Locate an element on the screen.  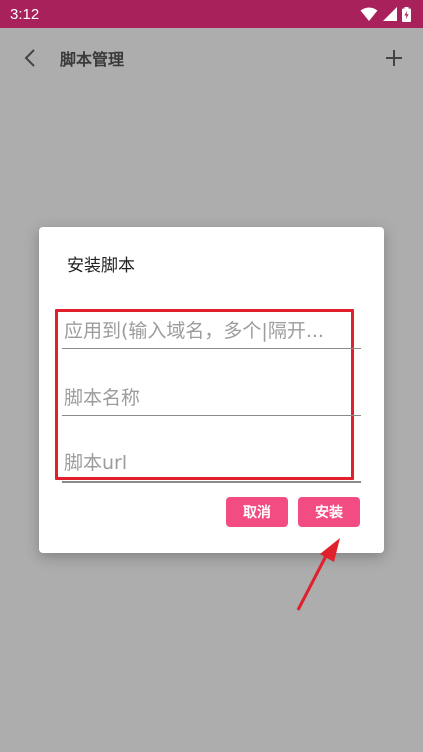
add-script-button is located at coordinates (394, 58).